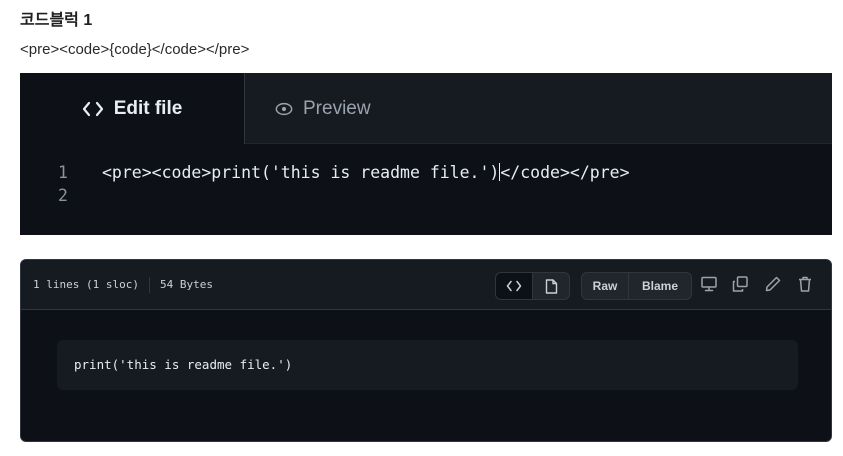 This screenshot has height=456, width=843. I want to click on line-number: 1, so click(63, 172).